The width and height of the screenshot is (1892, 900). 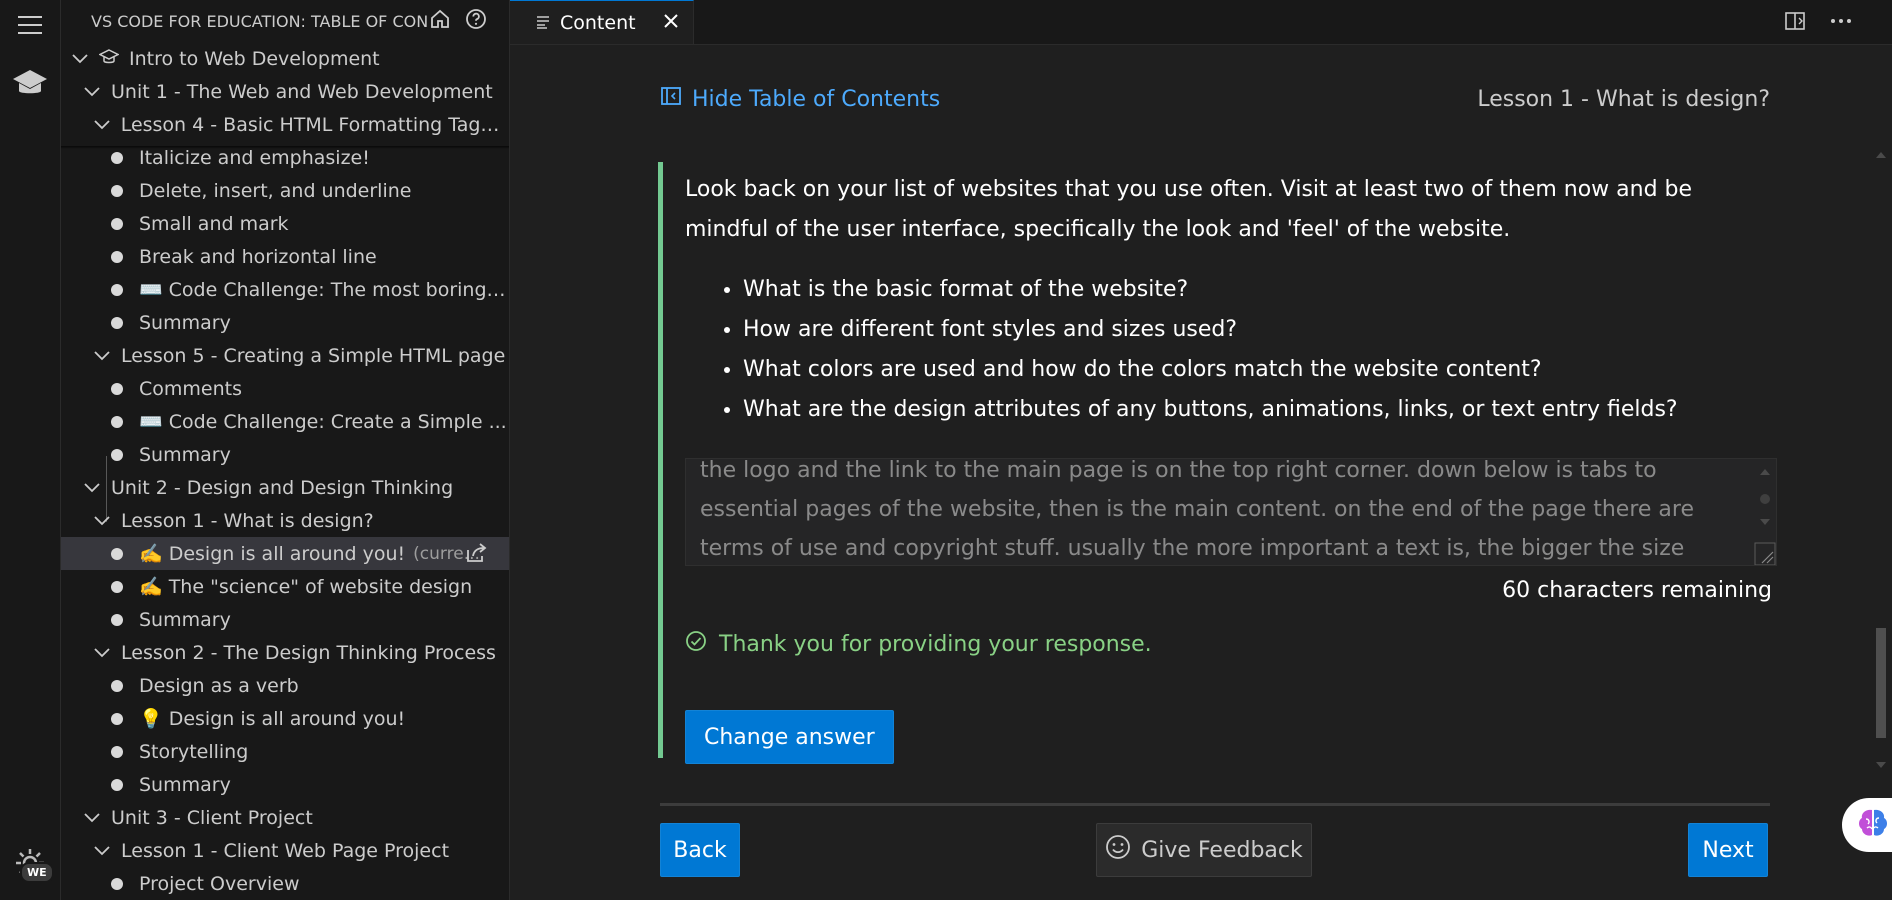 I want to click on tree-node-unit: Unit 2 - Design and Design Thinking, so click(x=285, y=487).